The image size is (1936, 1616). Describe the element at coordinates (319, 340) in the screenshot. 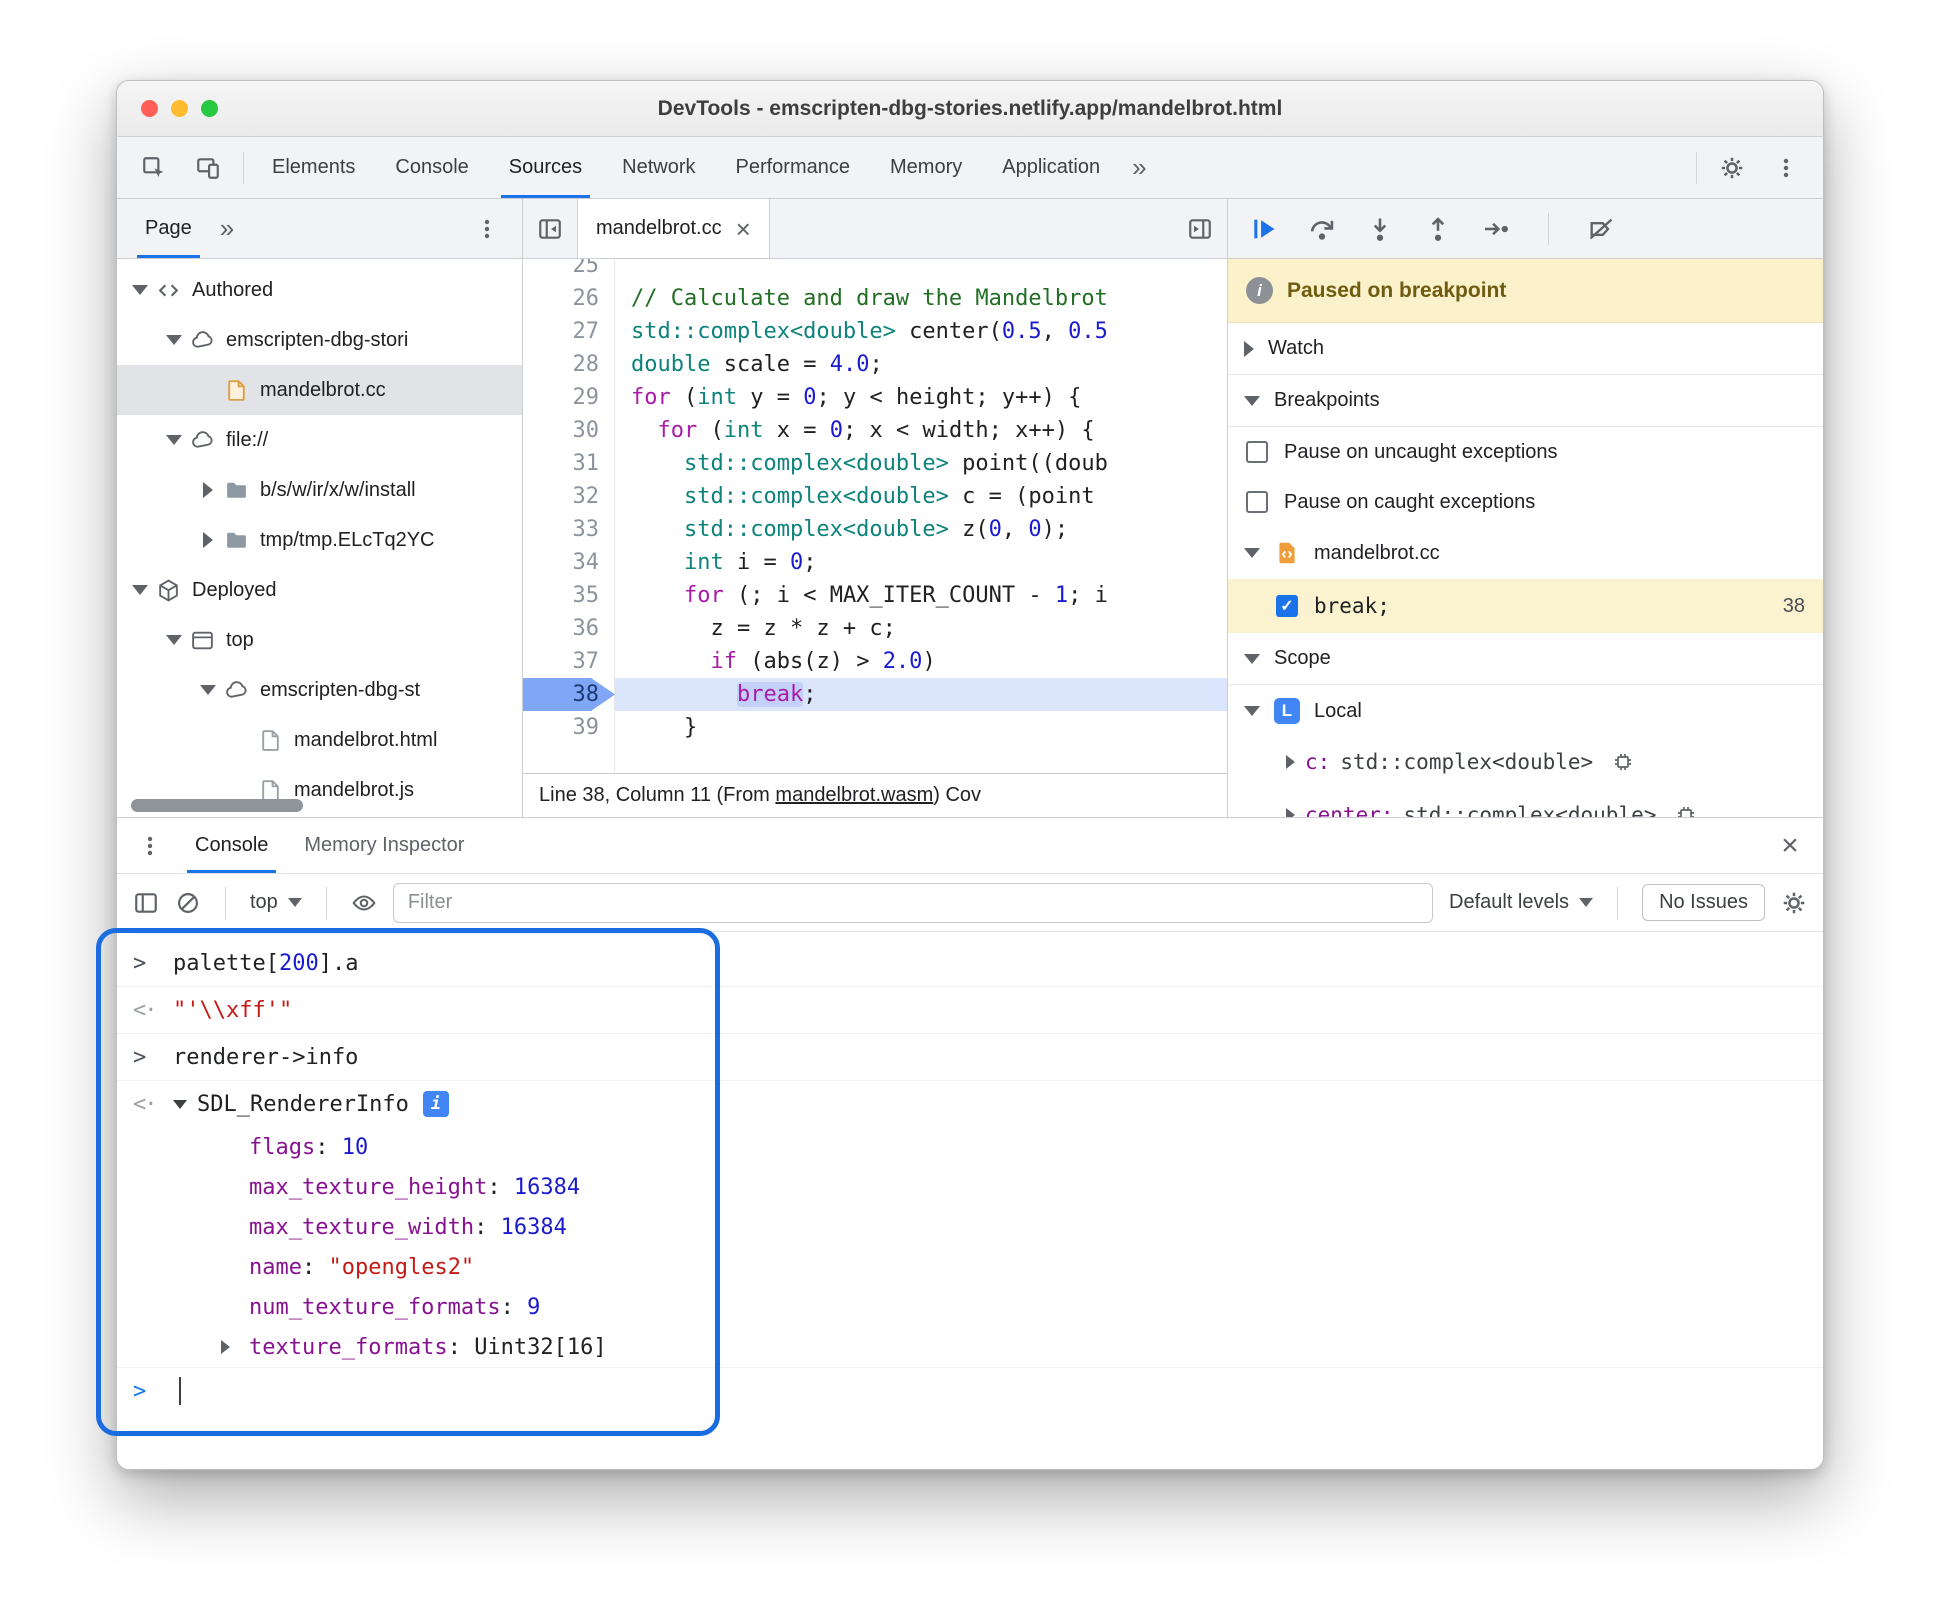

I see `tree-item-emscripten-dbg-stori: emscripten-dbg-stori` at that location.